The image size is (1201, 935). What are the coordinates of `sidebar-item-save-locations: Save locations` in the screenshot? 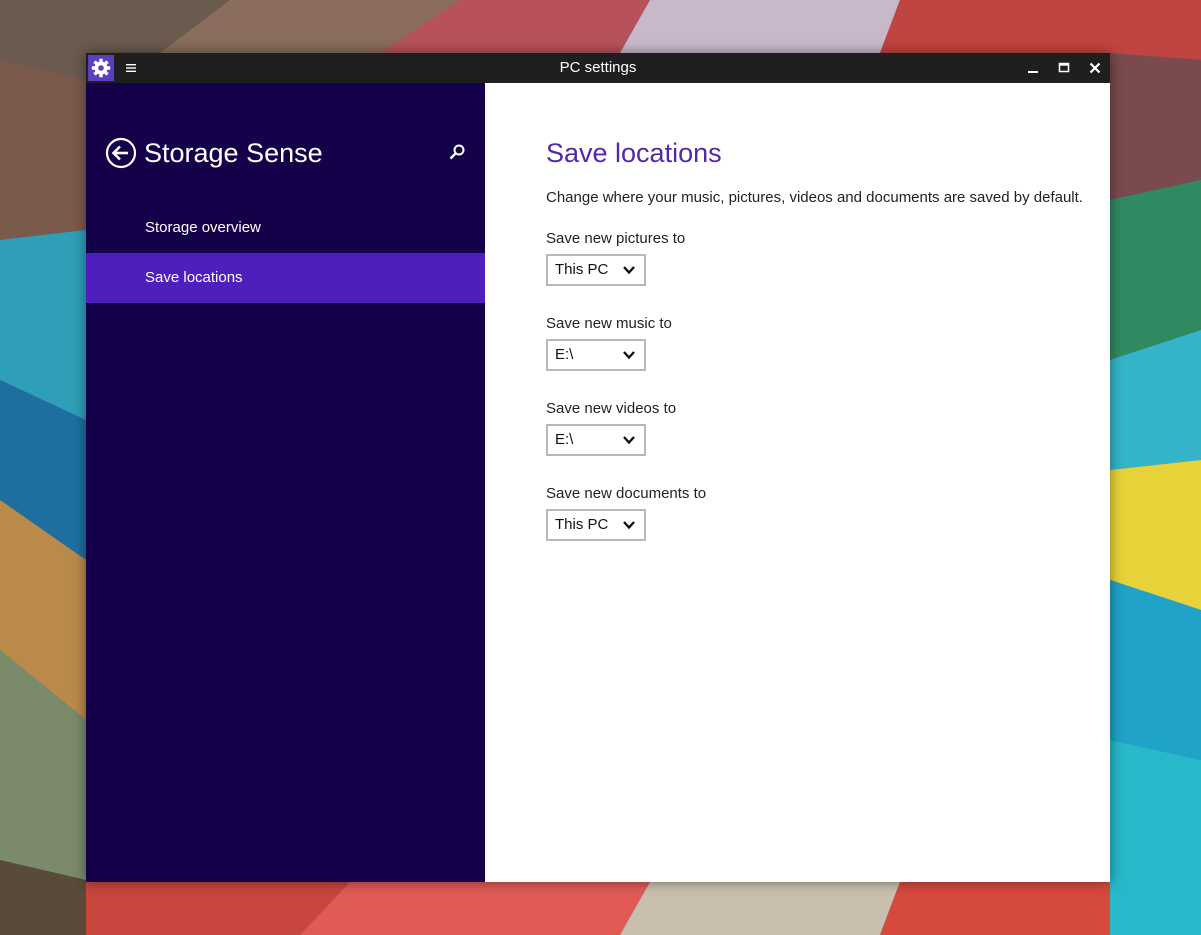 It's located at (285, 278).